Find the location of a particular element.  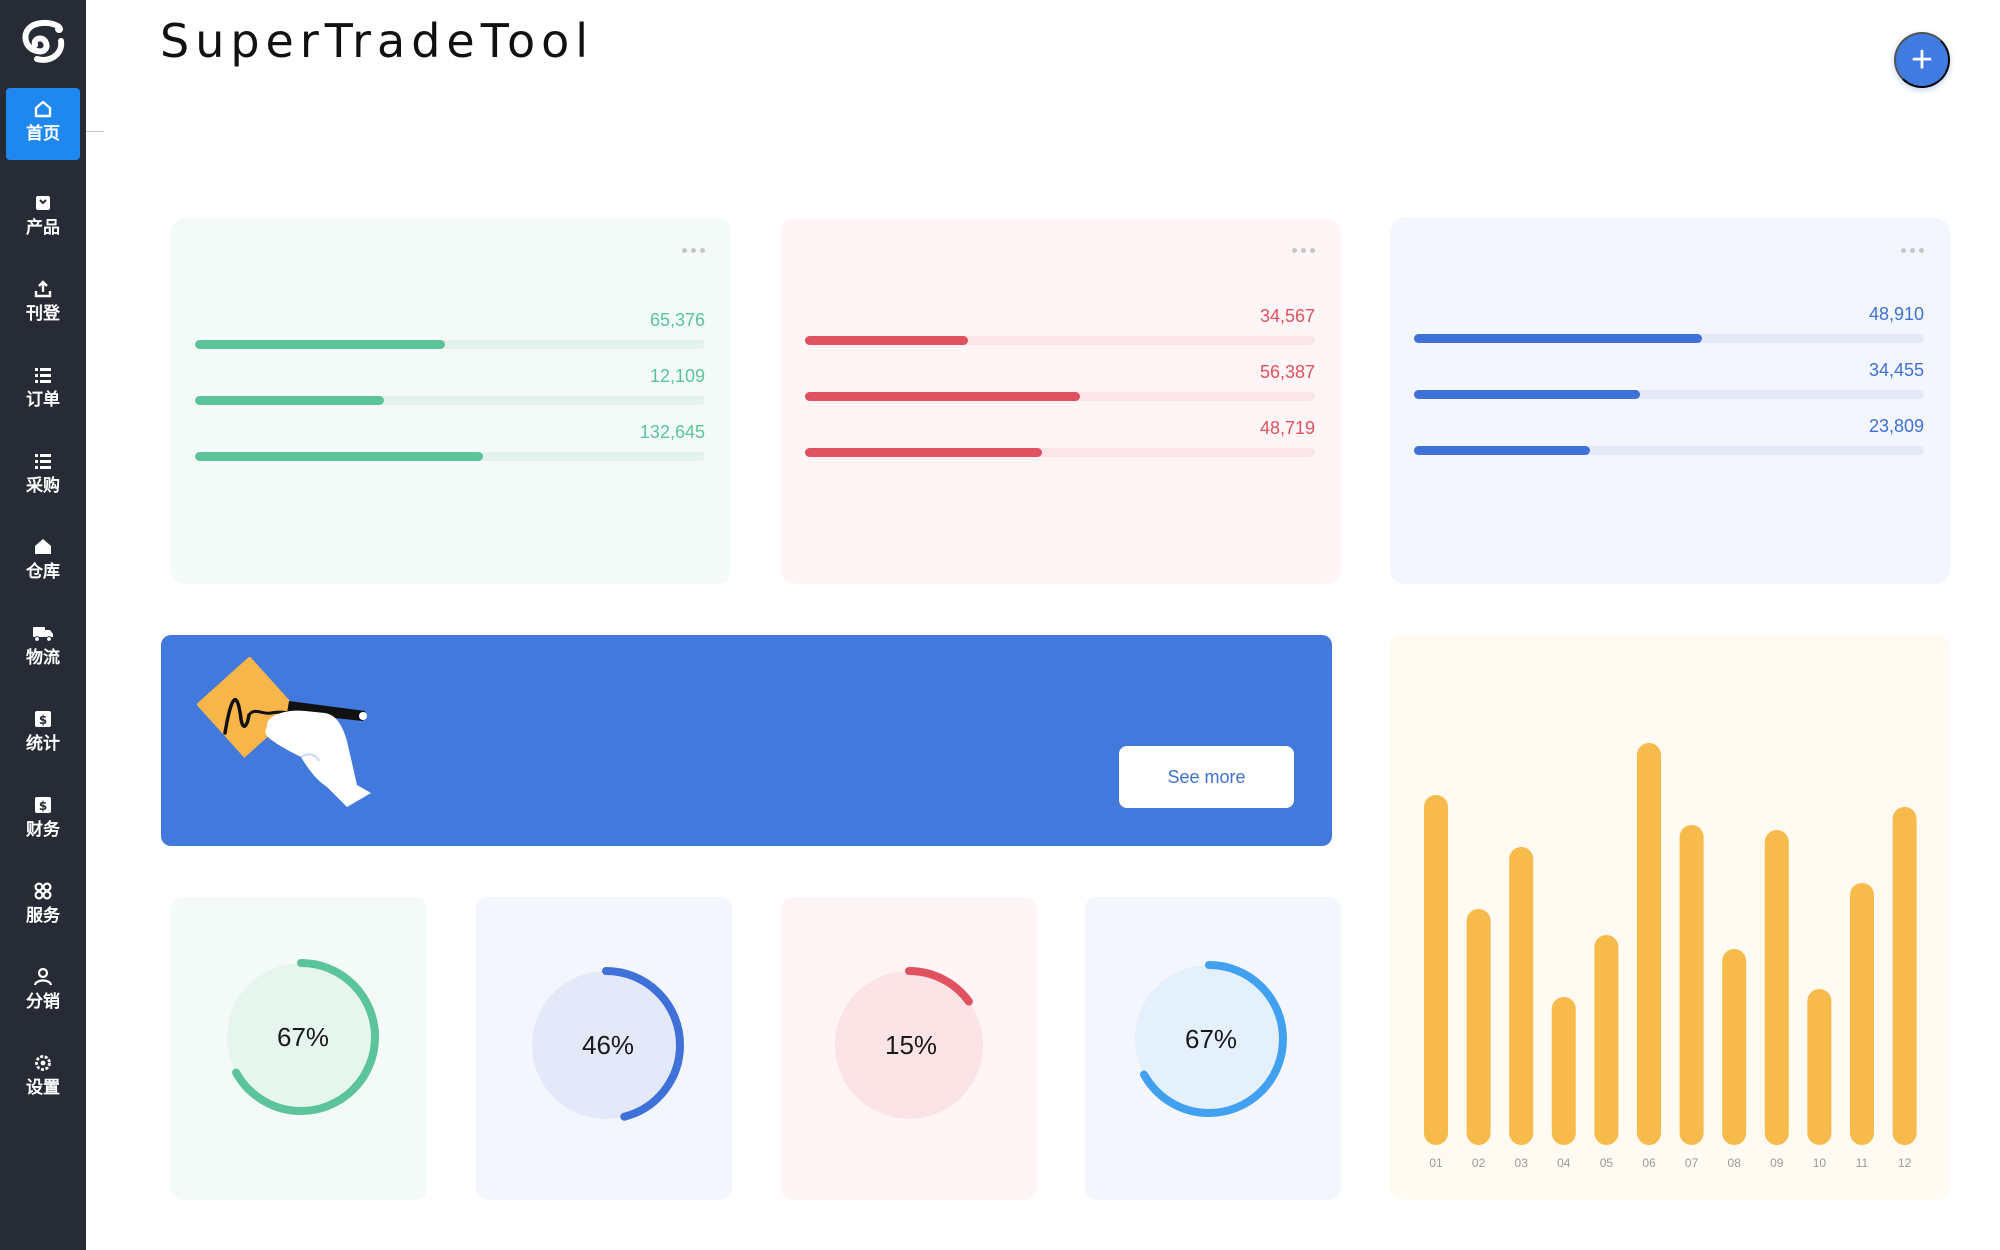

sidebar-item-label: 仓库 is located at coordinates (43, 572).